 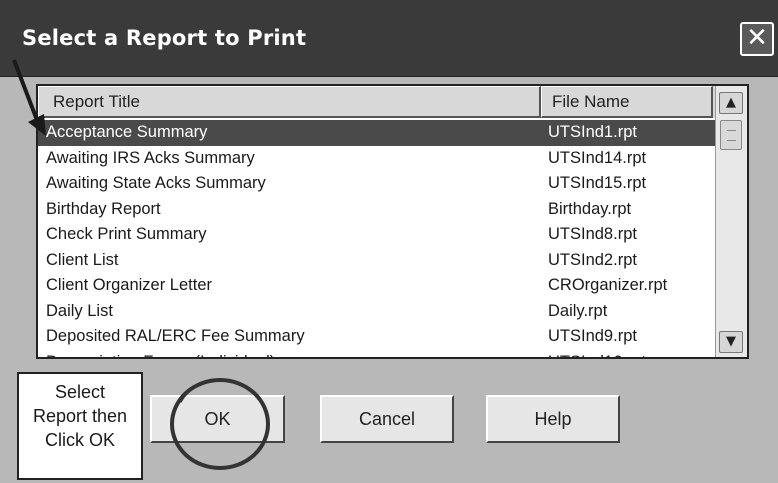 I want to click on column-header-file-name: File Name, so click(x=627, y=102).